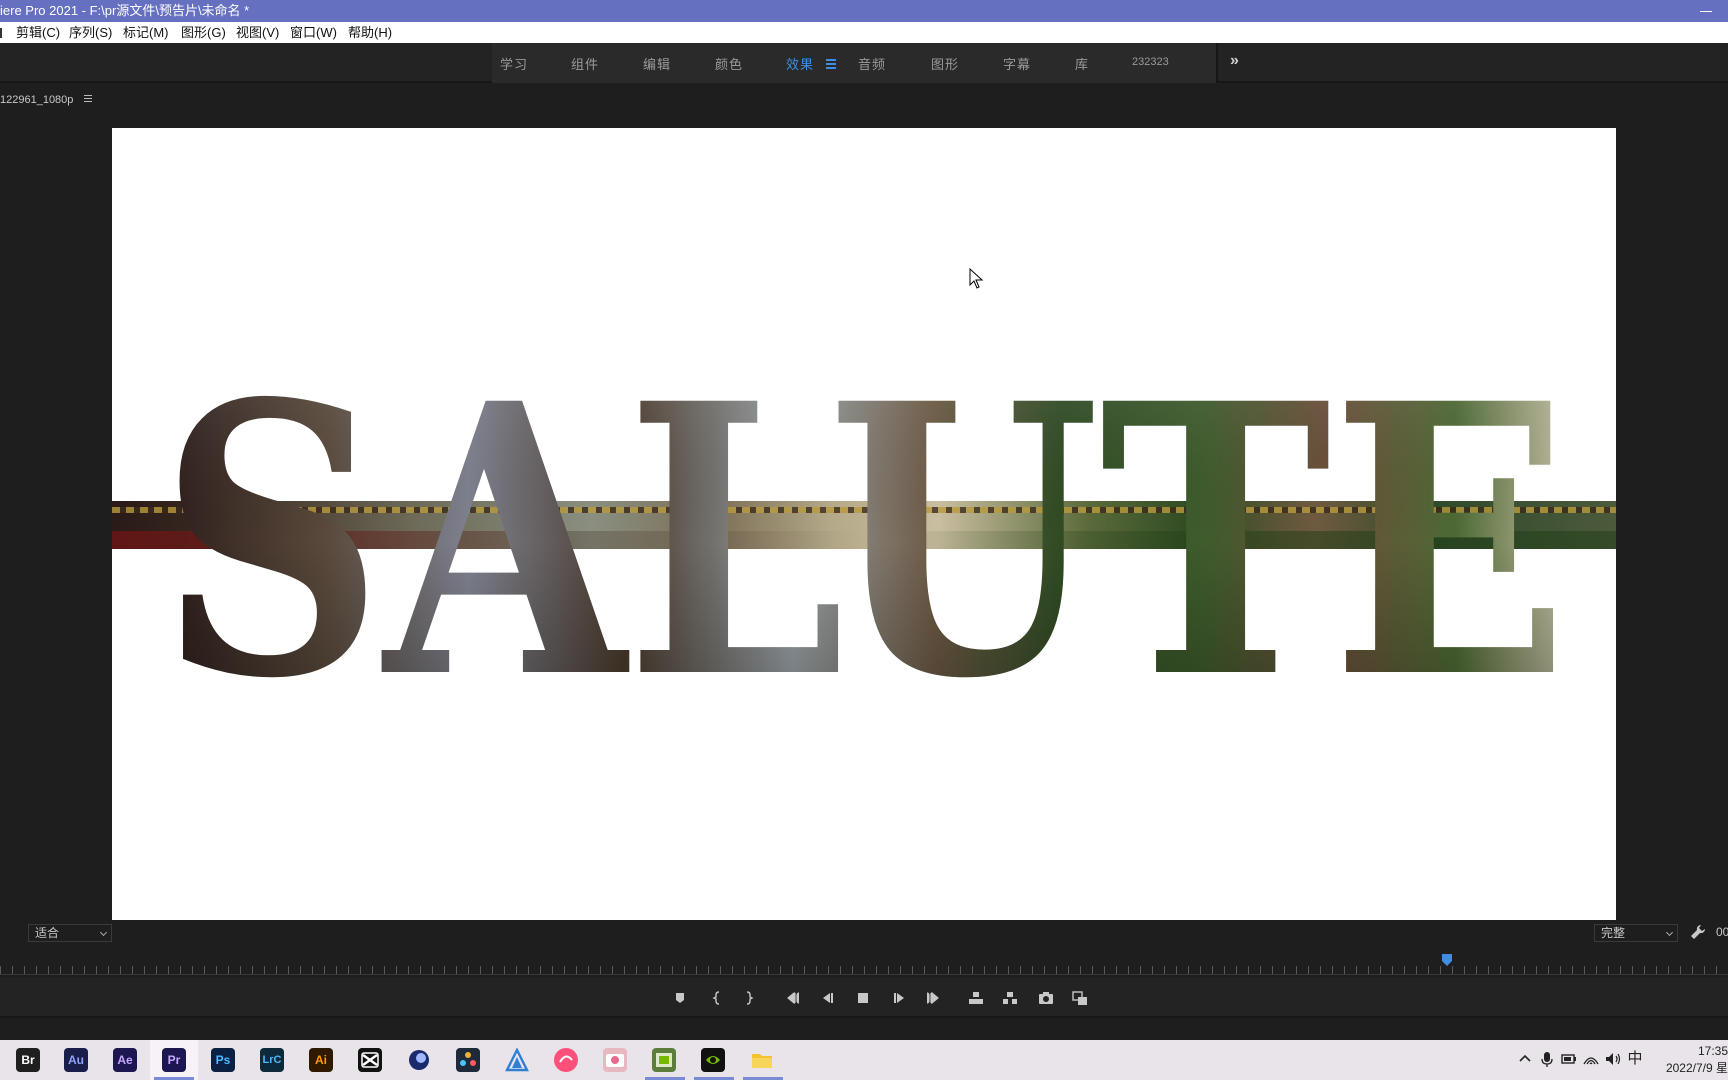  I want to click on photo-app-icon, so click(615, 1060).